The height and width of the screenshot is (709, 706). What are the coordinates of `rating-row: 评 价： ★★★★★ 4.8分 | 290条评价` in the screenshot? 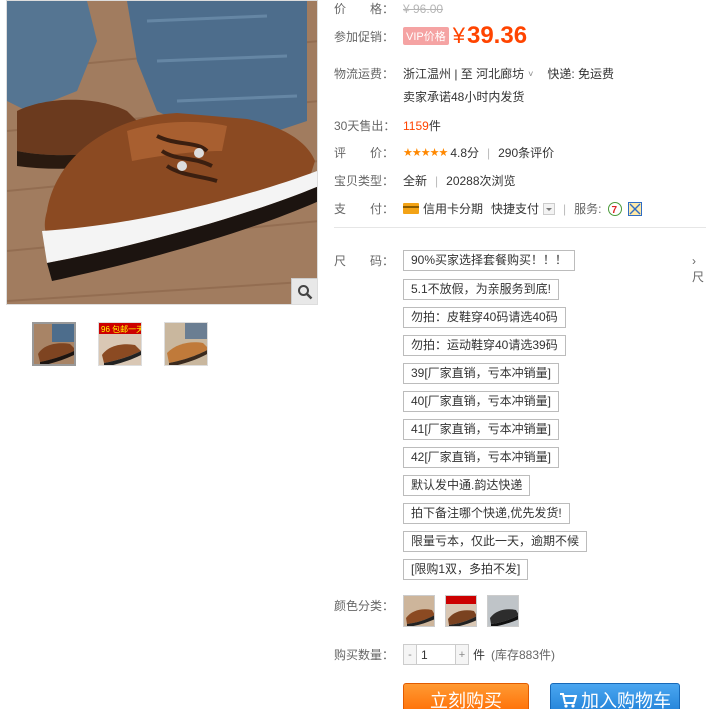 It's located at (444, 152).